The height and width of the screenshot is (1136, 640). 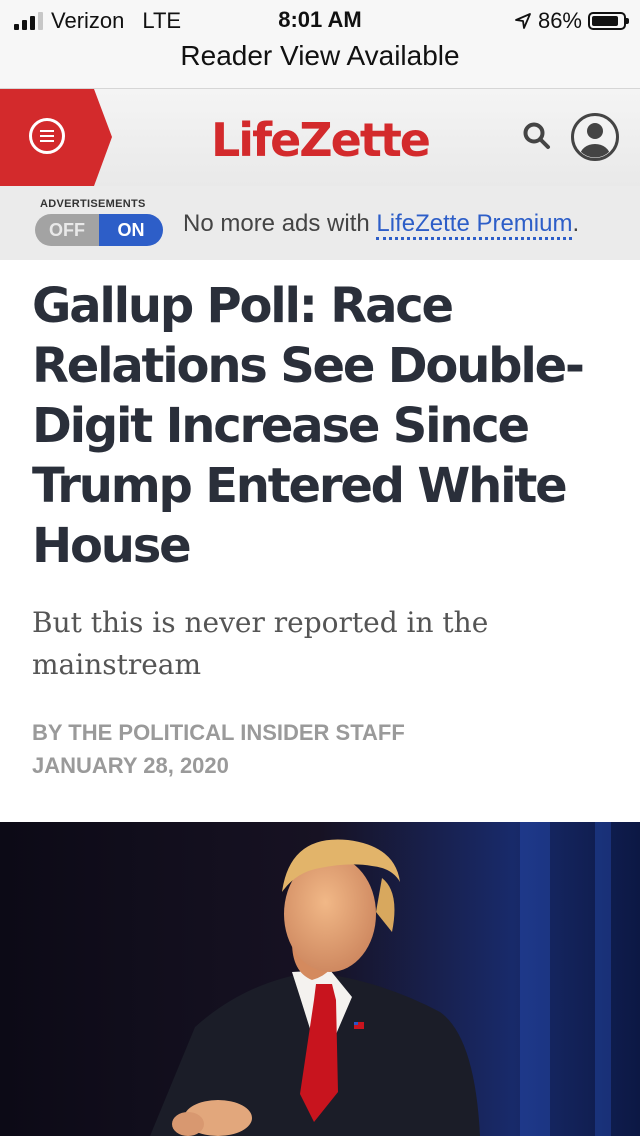 I want to click on toggle-off: OFF, so click(x=67, y=230).